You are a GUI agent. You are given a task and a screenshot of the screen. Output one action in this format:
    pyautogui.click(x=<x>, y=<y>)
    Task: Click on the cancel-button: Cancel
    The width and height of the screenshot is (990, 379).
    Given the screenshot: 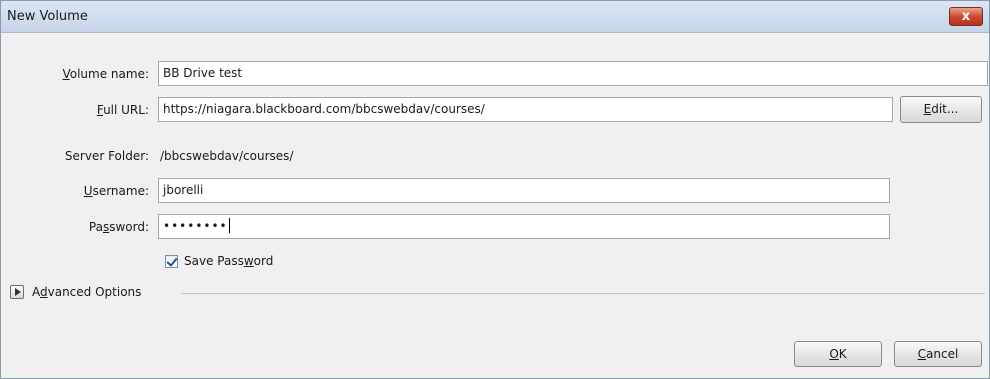 What is the action you would take?
    pyautogui.click(x=938, y=354)
    